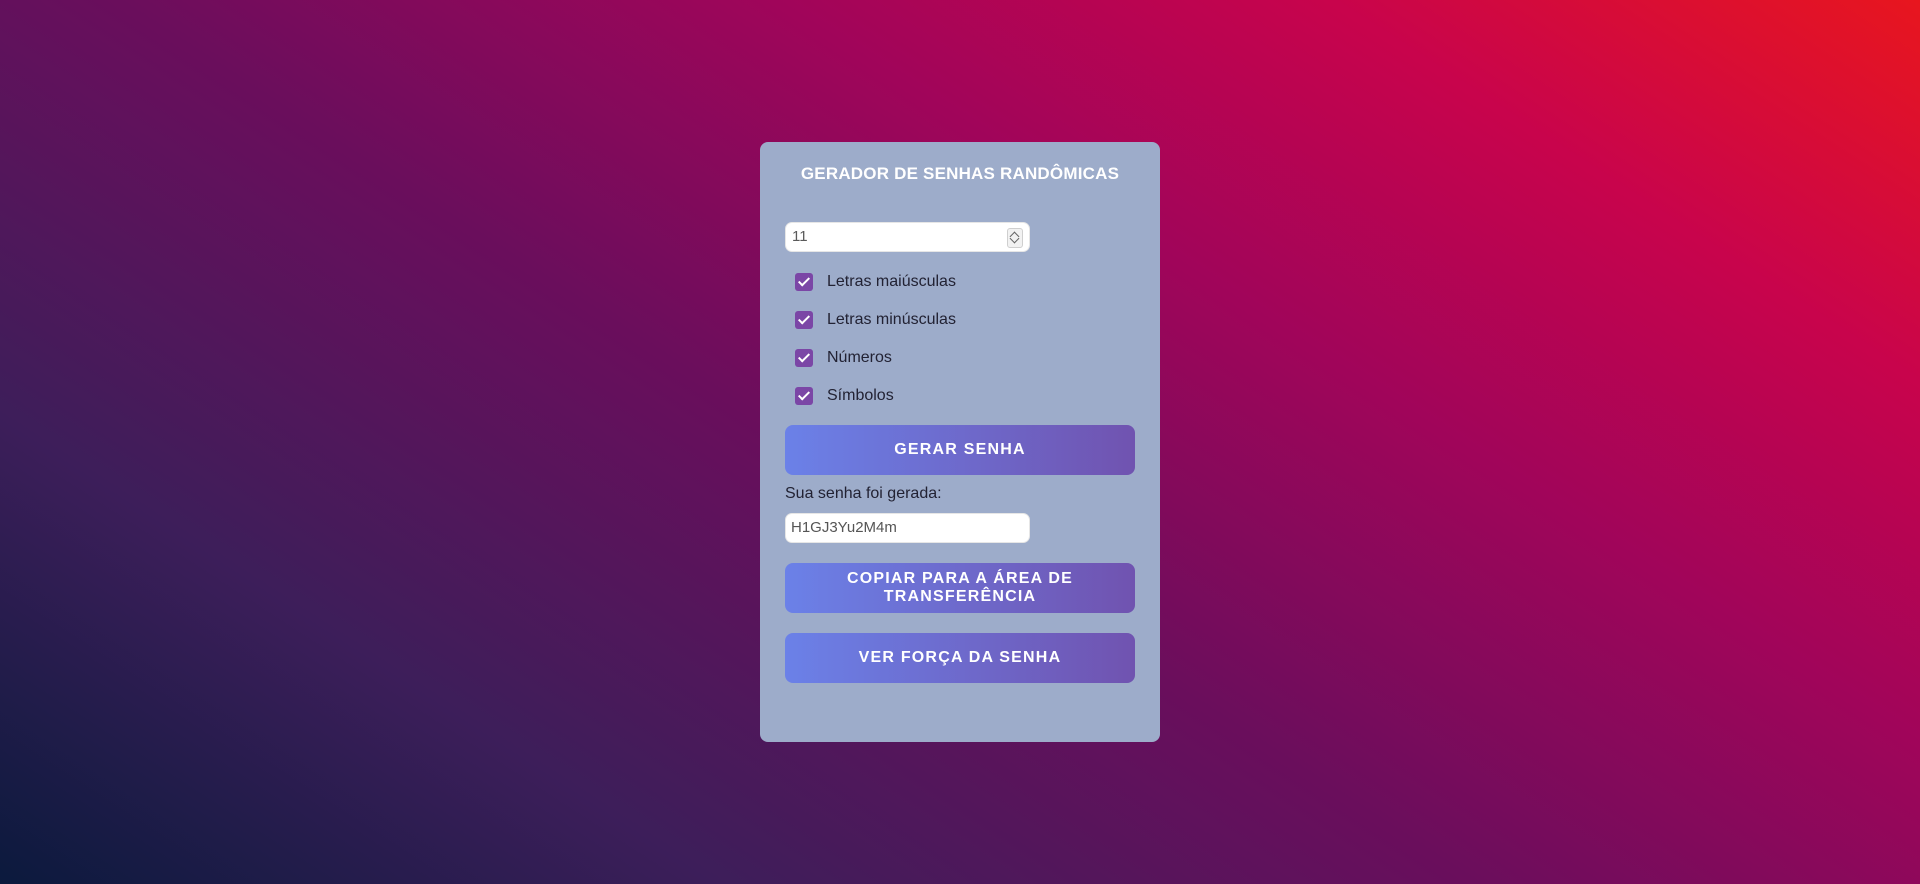 The height and width of the screenshot is (884, 1920). Describe the element at coordinates (1015, 238) in the screenshot. I see `length-stepper` at that location.